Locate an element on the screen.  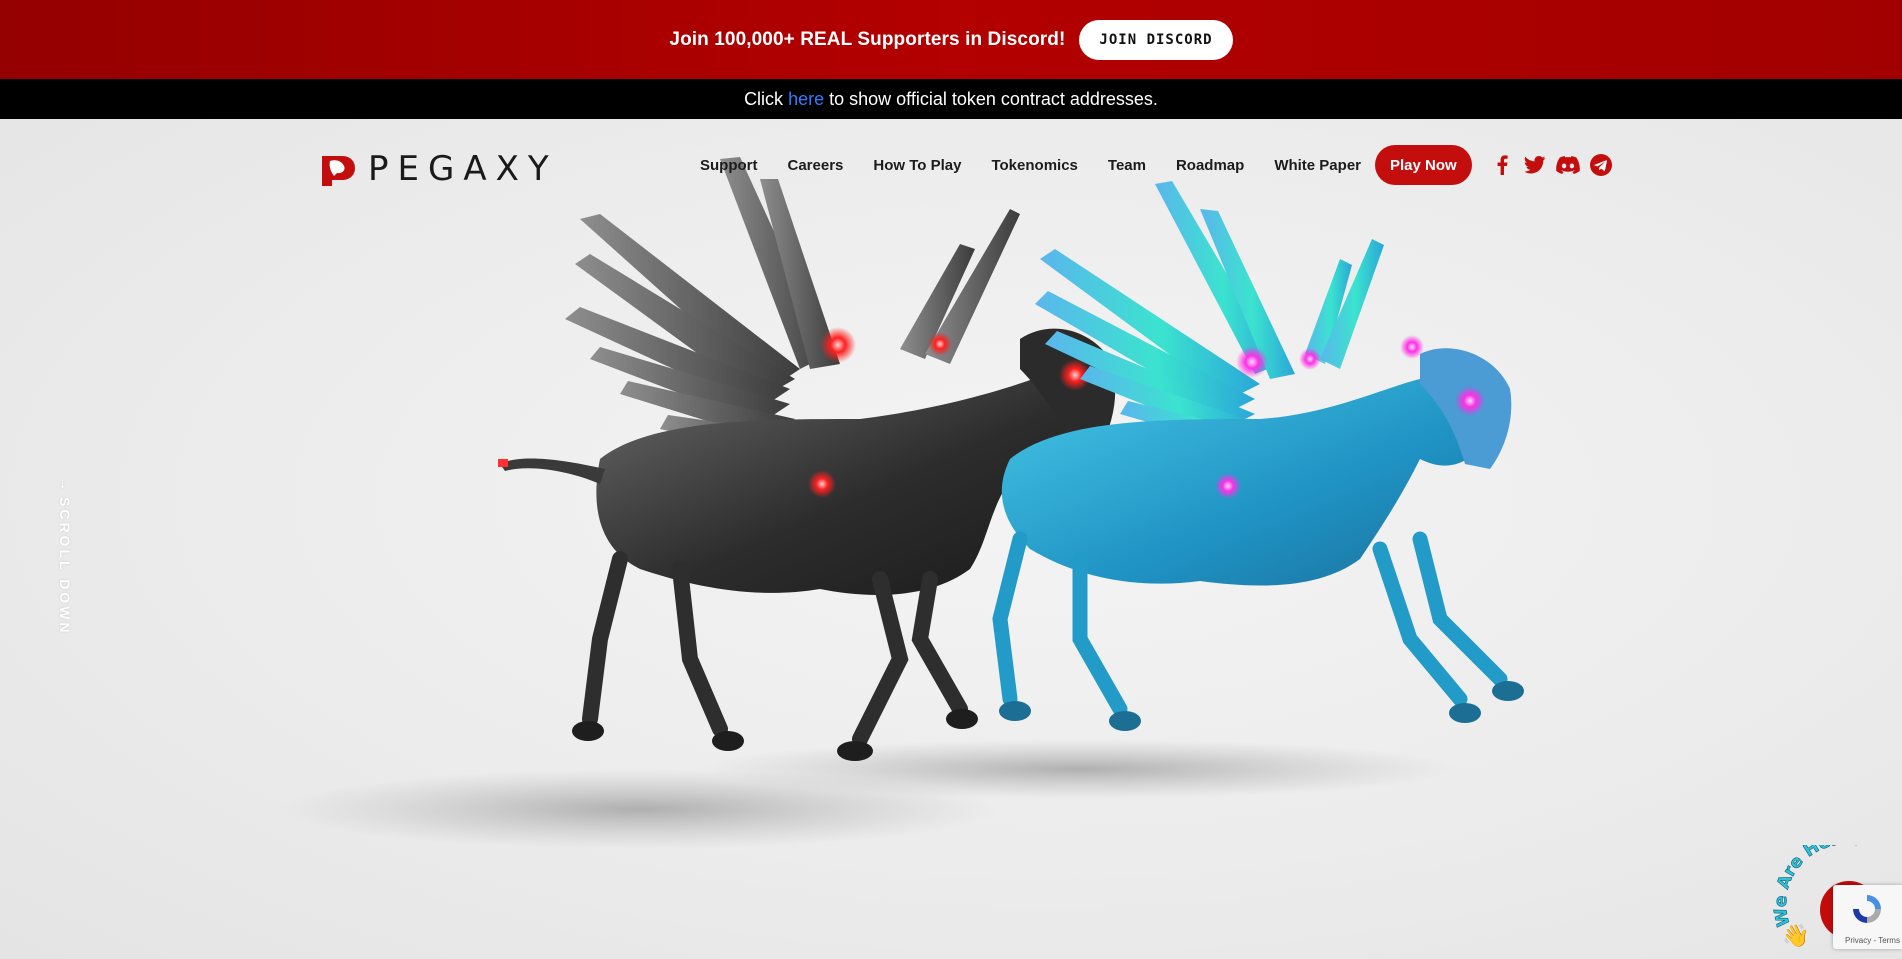
pegaxy-logo: PEGAXY is located at coordinates (439, 169).